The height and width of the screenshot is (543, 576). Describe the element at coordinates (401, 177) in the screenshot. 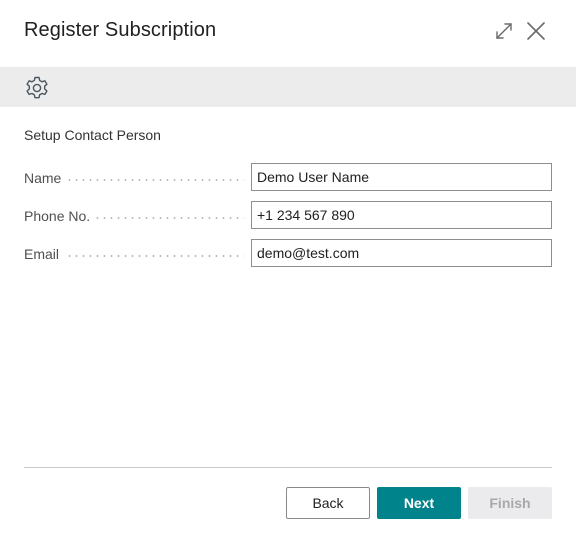

I see `name-input` at that location.